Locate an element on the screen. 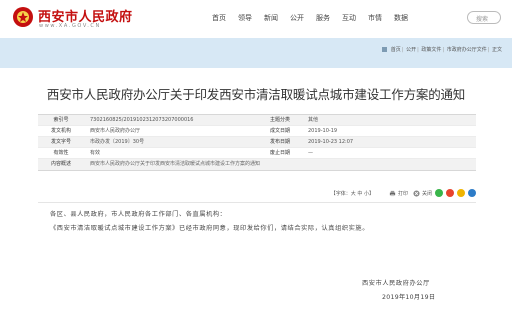 This screenshot has height=314, width=512. breadcrumb-current: 正文 is located at coordinates (496, 50).